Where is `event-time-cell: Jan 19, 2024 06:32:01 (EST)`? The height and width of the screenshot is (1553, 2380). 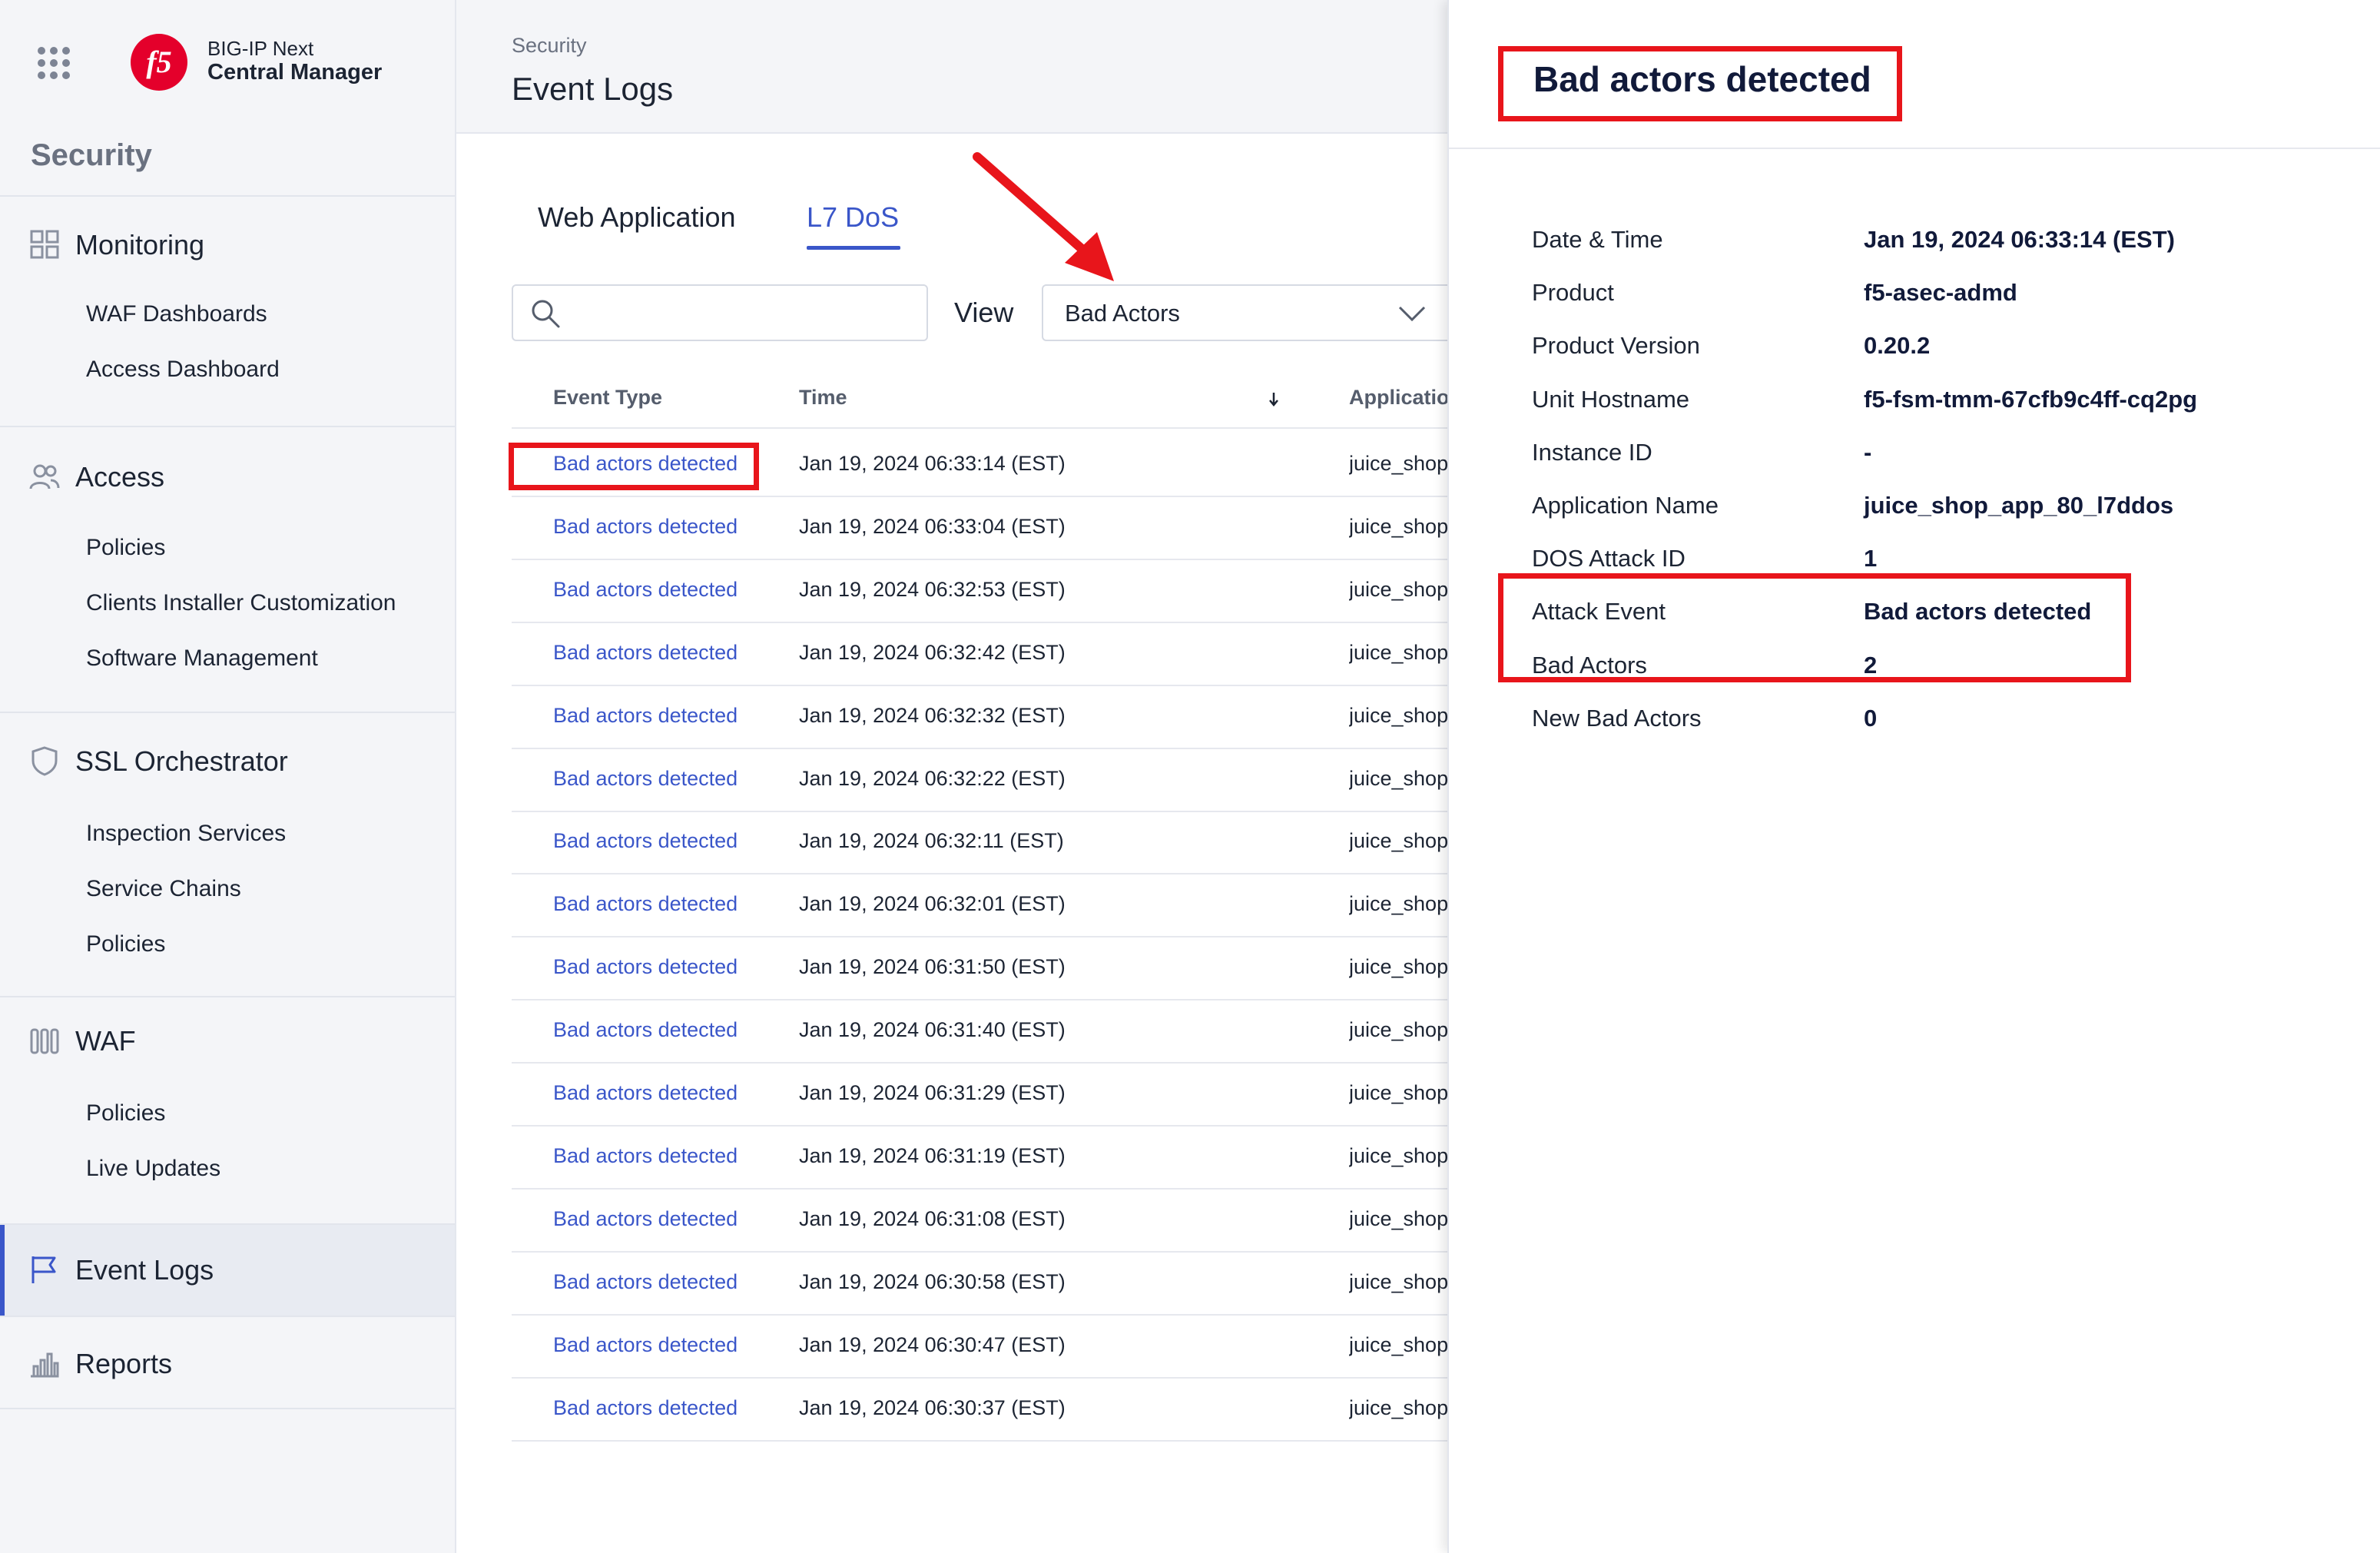 event-time-cell: Jan 19, 2024 06:32:01 (EST) is located at coordinates (932, 904).